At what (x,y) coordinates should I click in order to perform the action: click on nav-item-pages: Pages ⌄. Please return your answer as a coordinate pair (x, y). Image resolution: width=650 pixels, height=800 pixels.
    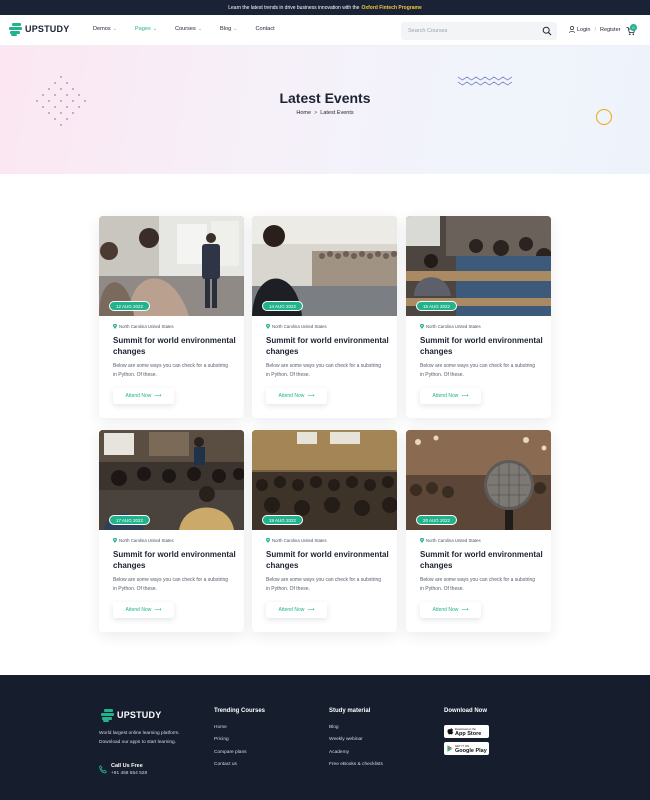
    Looking at the image, I should click on (146, 29).